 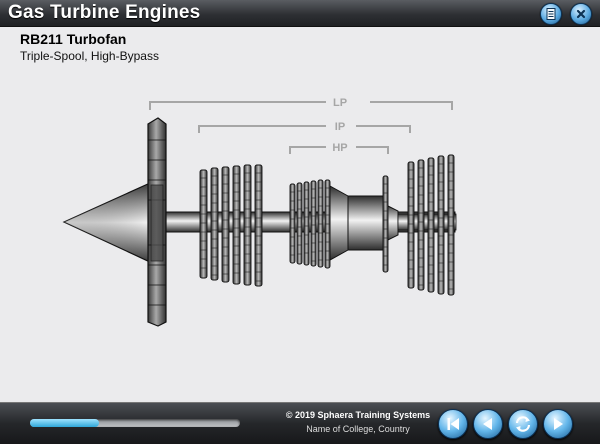 What do you see at coordinates (157, 222) in the screenshot?
I see `fan-stage` at bounding box center [157, 222].